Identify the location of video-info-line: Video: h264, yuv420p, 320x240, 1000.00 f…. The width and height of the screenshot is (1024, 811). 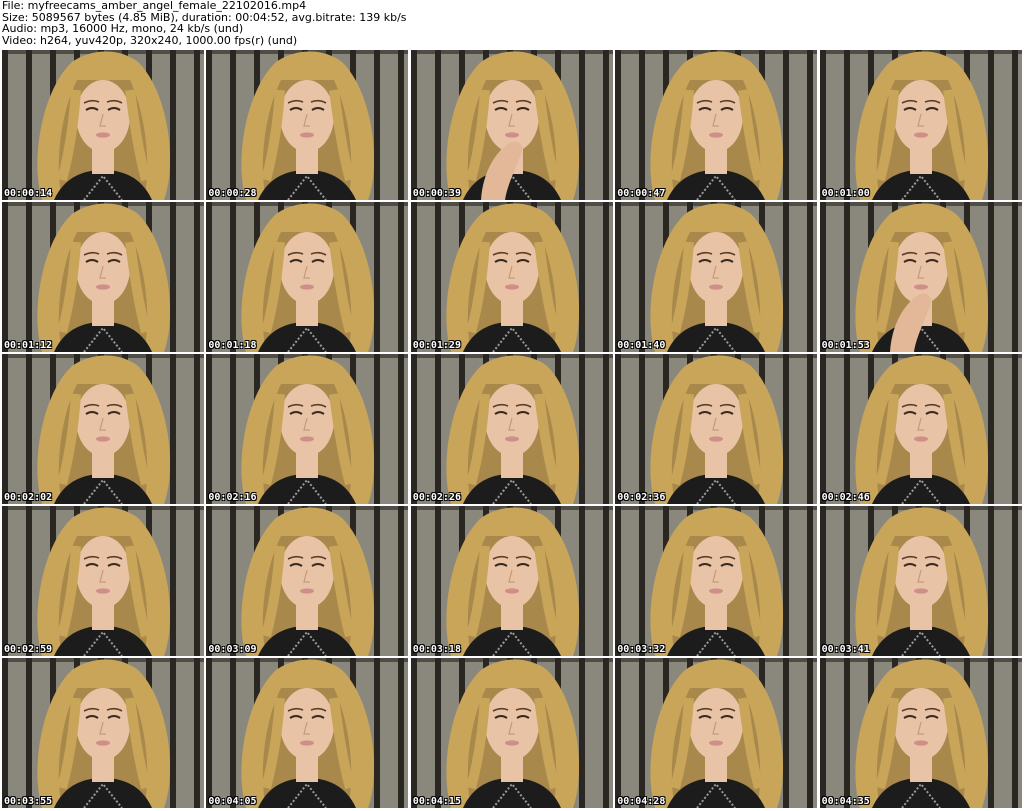
(150, 40).